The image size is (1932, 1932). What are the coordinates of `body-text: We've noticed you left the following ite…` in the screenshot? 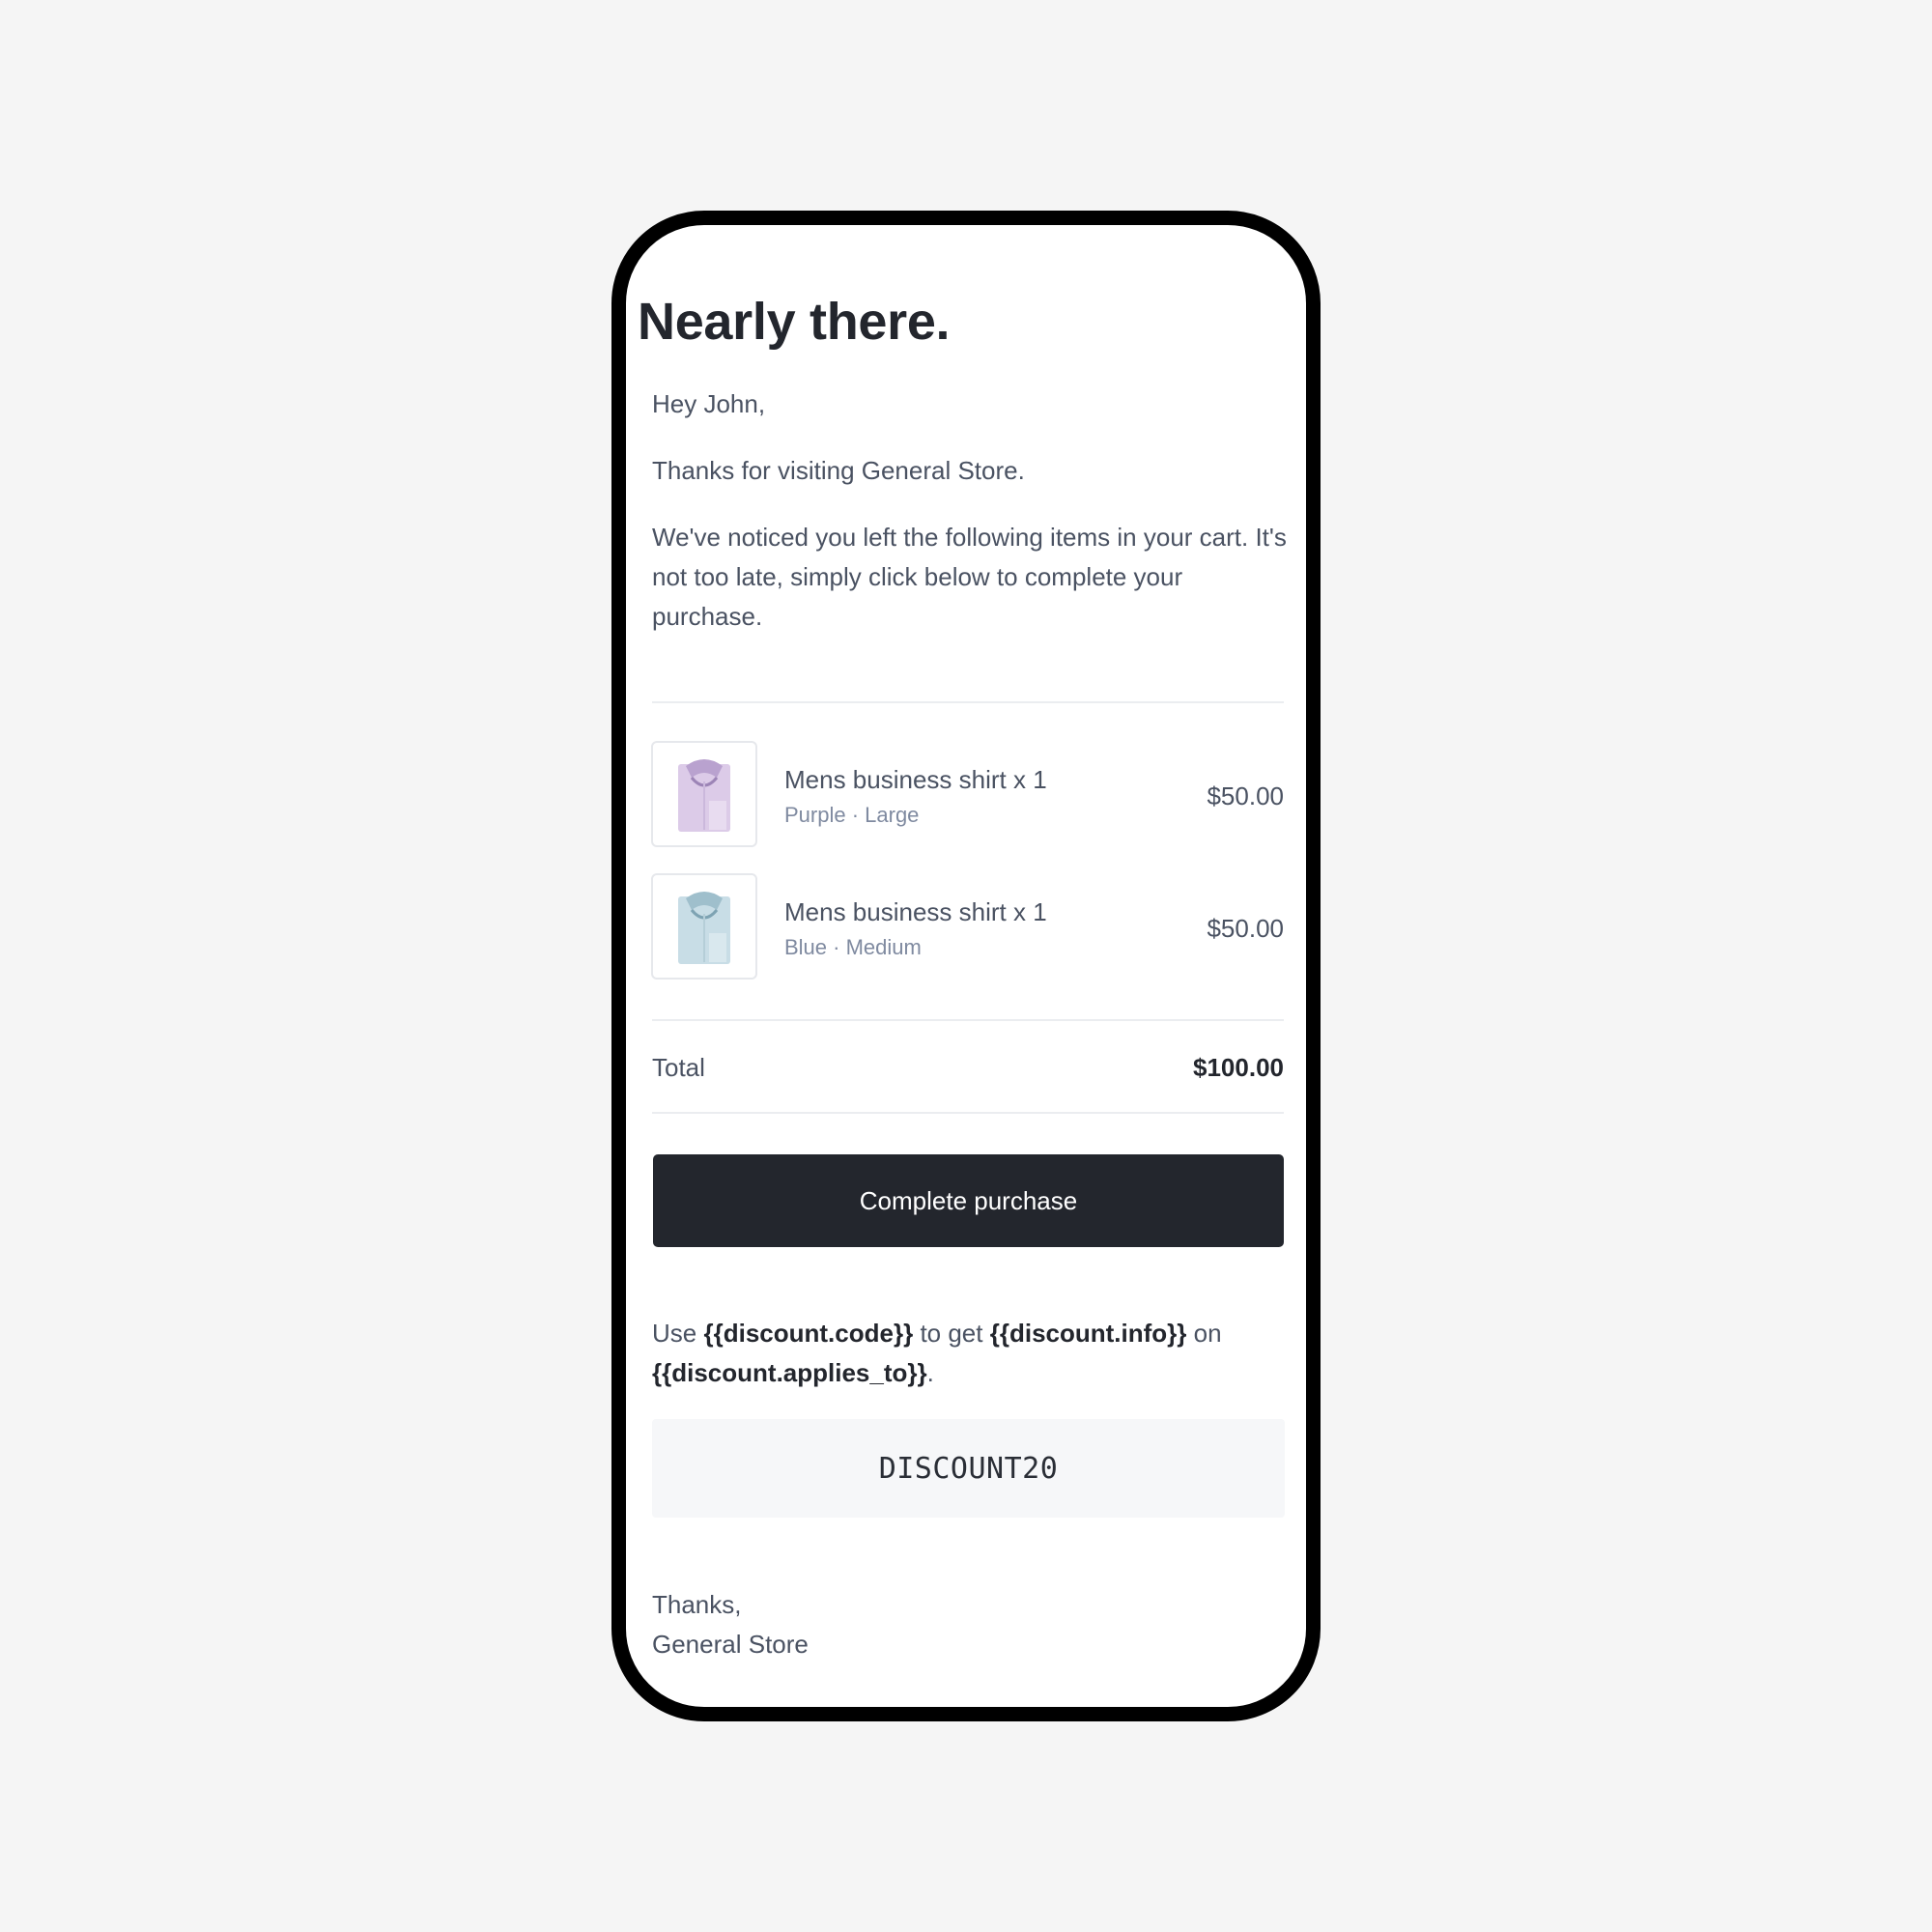 It's located at (969, 577).